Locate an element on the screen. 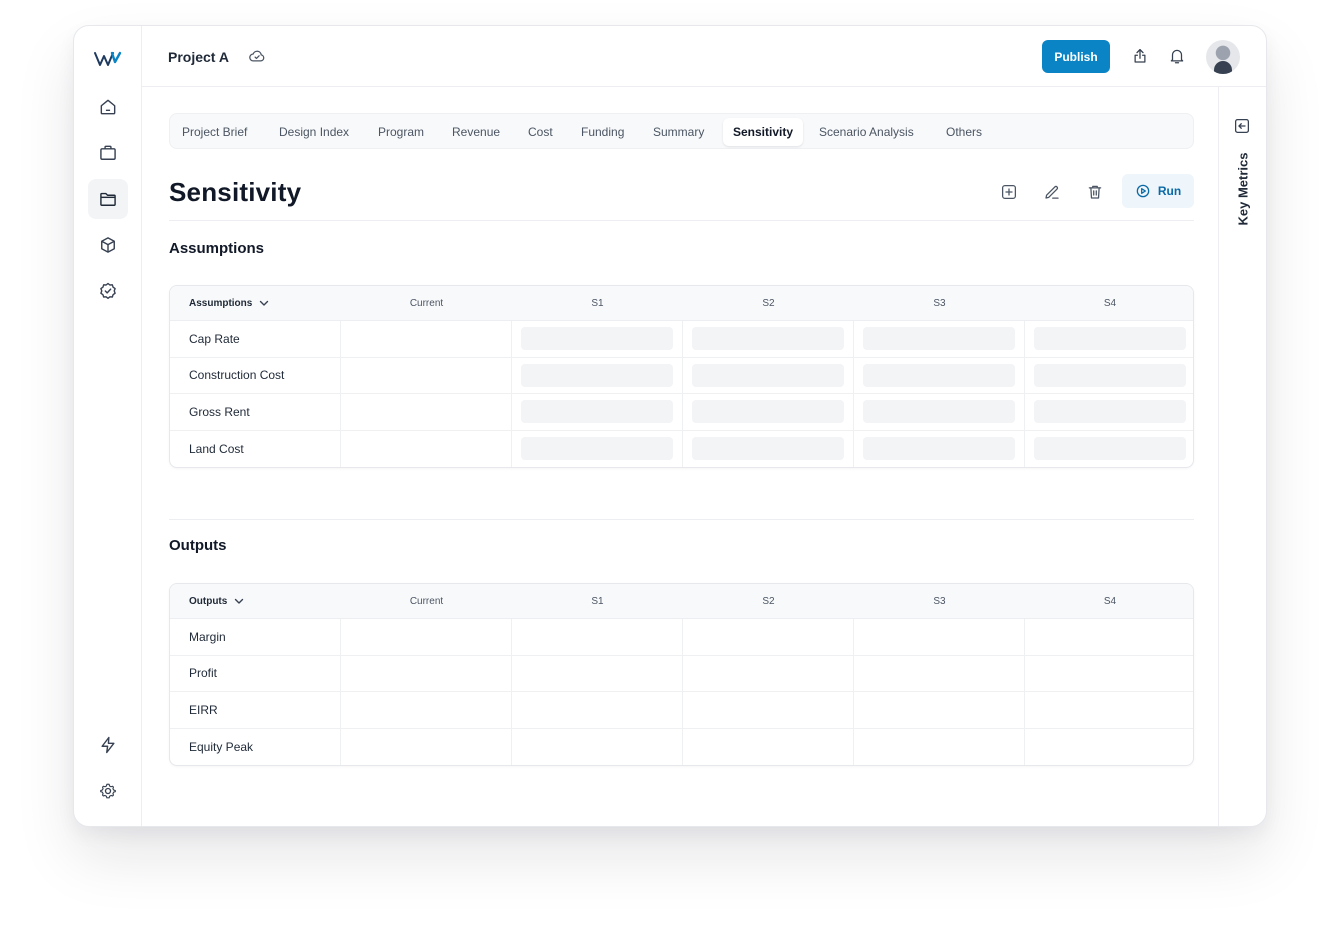 This screenshot has width=1340, height=948. cap-rate-s3-input is located at coordinates (939, 339).